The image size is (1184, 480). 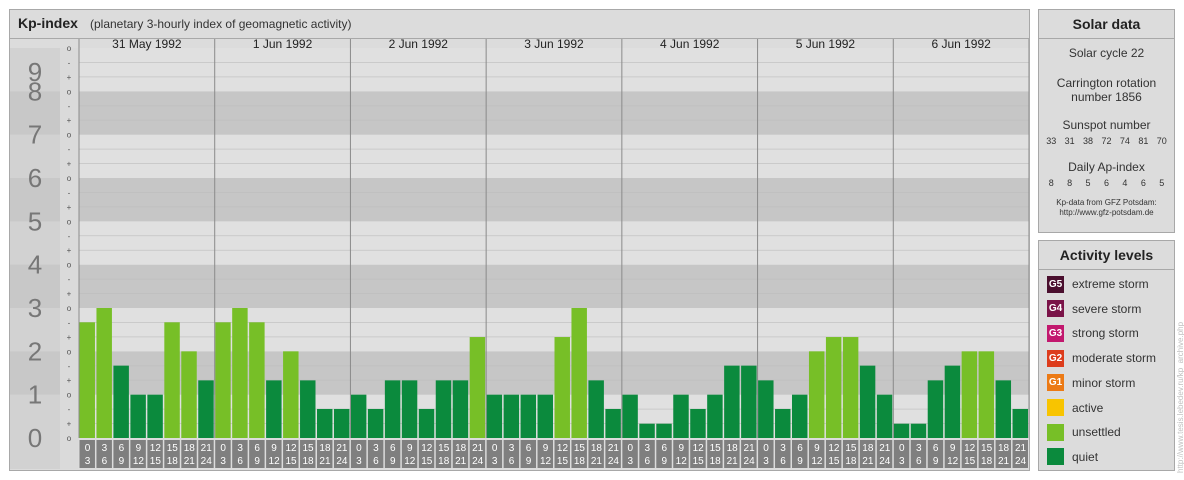 I want to click on y-tick-label: 6, so click(x=35, y=178).